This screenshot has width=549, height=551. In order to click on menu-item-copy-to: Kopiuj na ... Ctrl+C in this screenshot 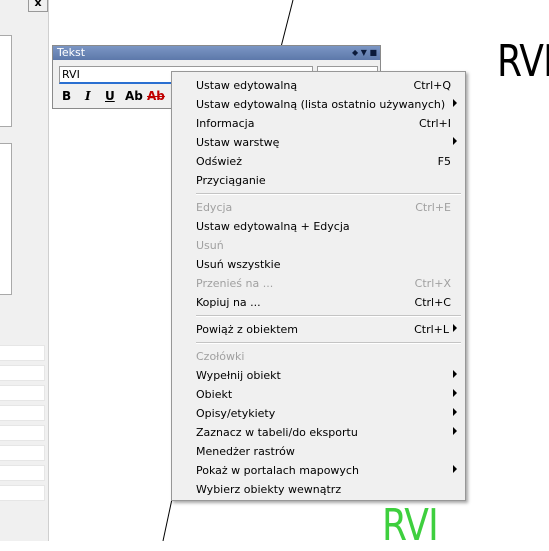, I will do `click(318, 302)`.